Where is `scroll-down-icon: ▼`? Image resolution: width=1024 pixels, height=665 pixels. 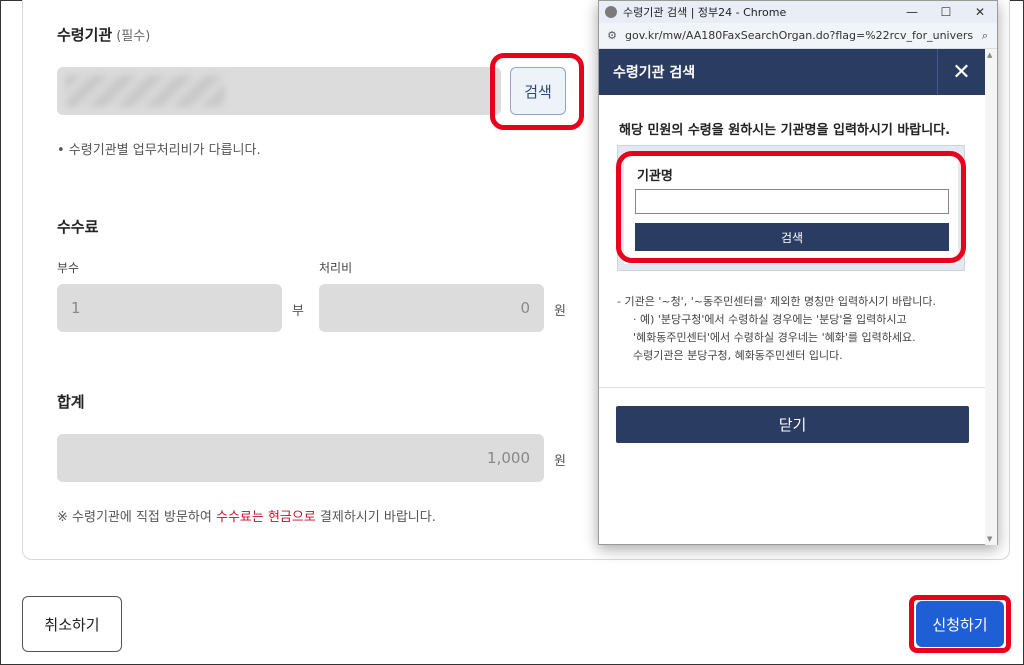
scroll-down-icon: ▼ is located at coordinates (989, 539).